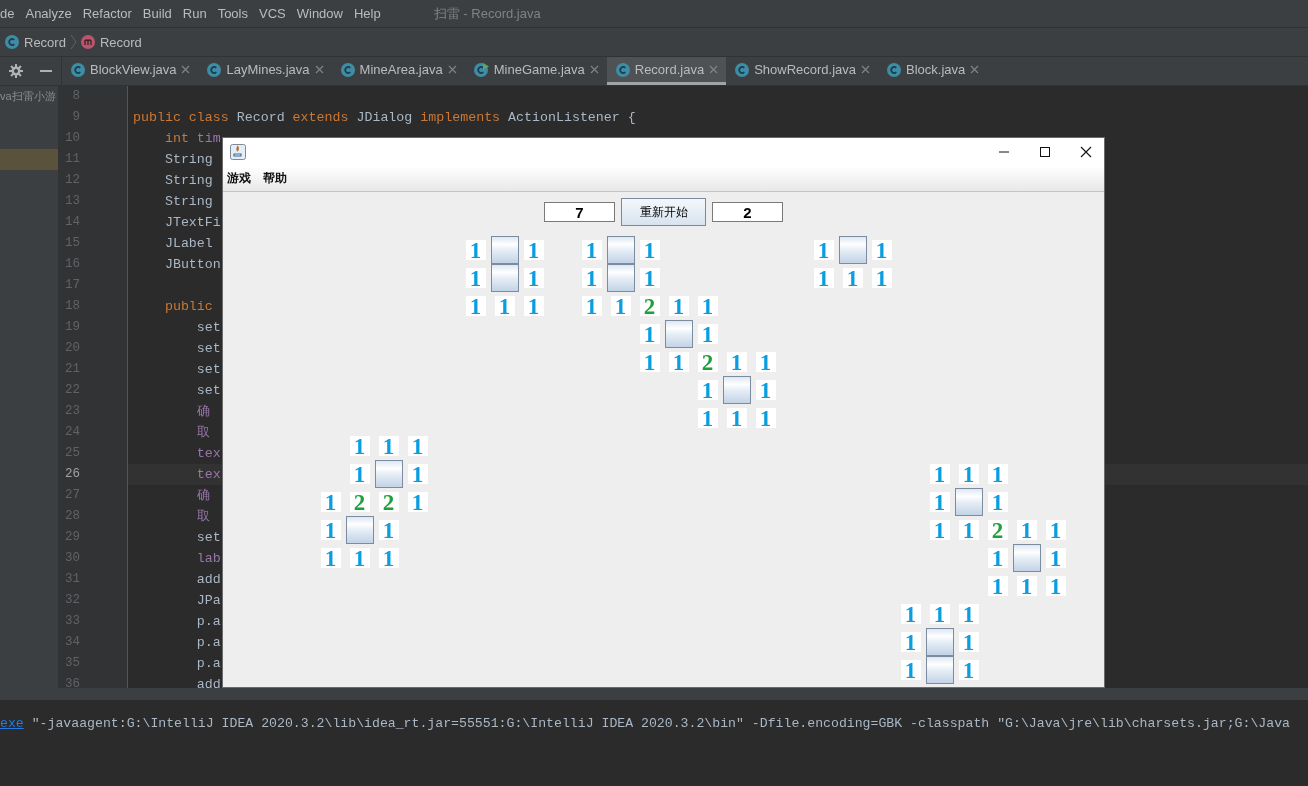 This screenshot has width=1308, height=786. What do you see at coordinates (15, 71) in the screenshot?
I see `settings-icon` at bounding box center [15, 71].